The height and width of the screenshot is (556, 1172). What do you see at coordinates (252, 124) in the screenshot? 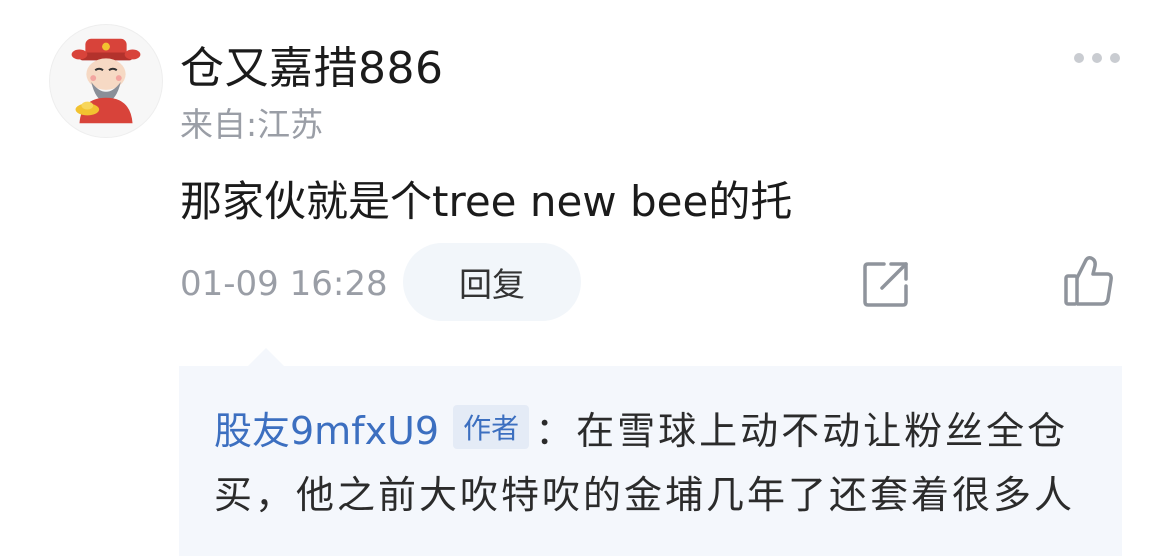
I see `user-location: 来自:江苏` at bounding box center [252, 124].